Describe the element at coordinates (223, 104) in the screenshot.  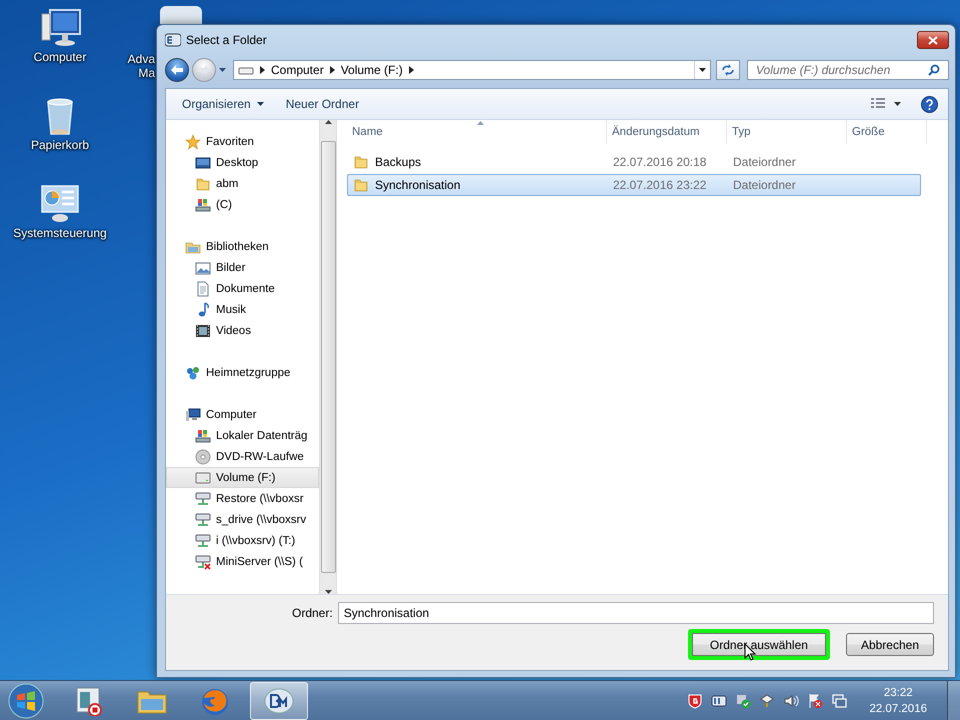
I see `organize-menu: Organisieren` at that location.